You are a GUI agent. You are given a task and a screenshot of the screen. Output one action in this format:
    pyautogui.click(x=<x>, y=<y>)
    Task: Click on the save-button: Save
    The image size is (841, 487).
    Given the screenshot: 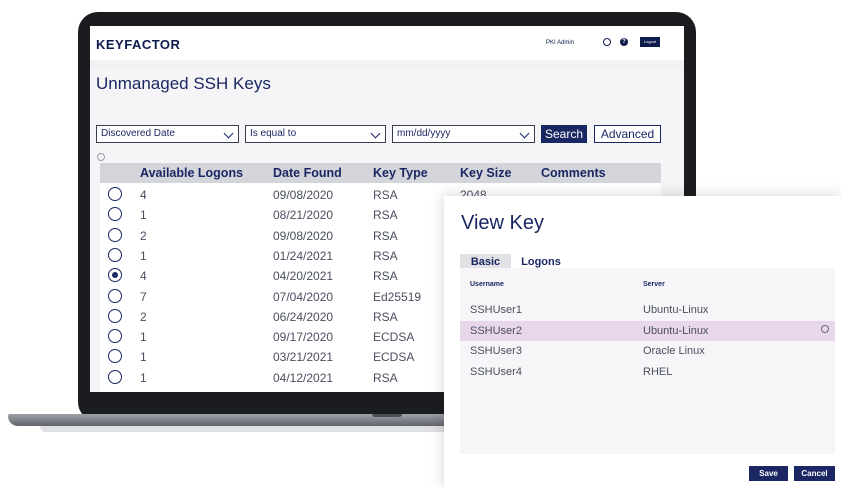 What is the action you would take?
    pyautogui.click(x=768, y=473)
    